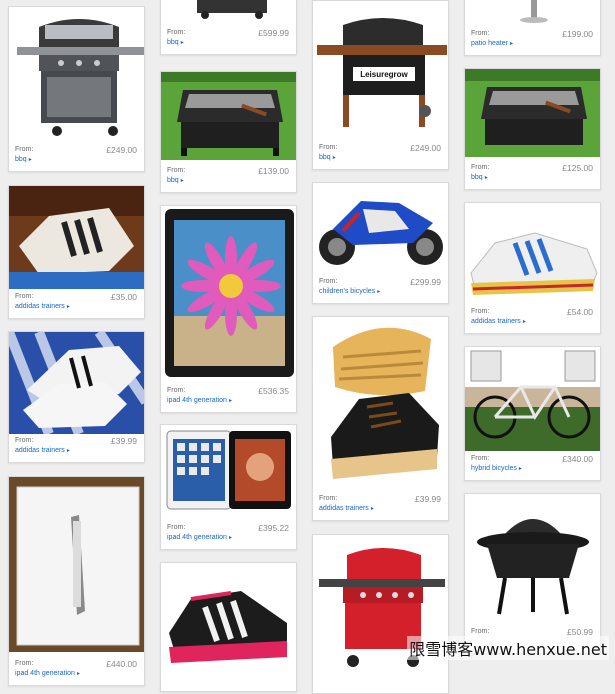 This screenshot has height=694, width=615. I want to click on product-card: From: £35.00 addidas trainers ▸, so click(76, 252).